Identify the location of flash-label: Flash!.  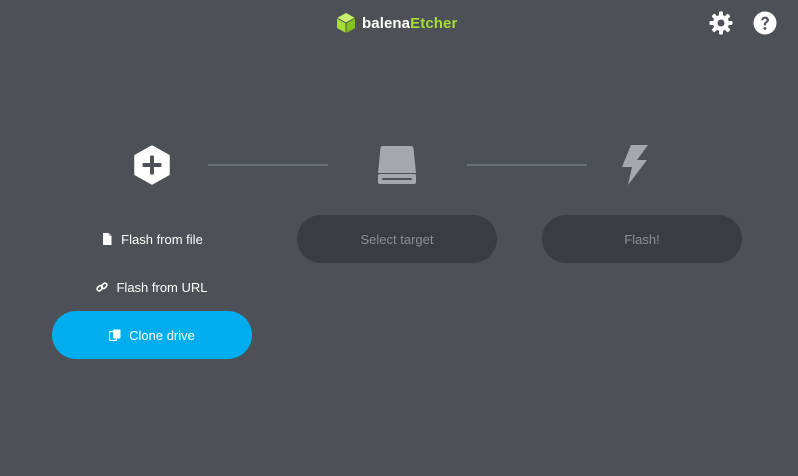
(642, 239).